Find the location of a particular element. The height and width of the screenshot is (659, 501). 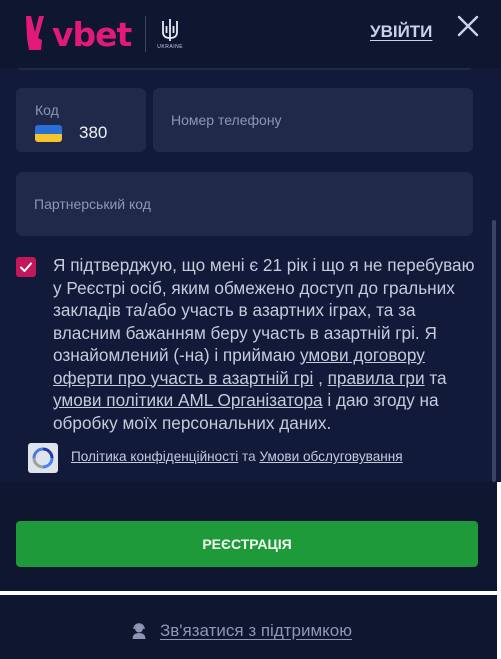

register-button: РЕЄСТРАЦІЯ is located at coordinates (247, 544).